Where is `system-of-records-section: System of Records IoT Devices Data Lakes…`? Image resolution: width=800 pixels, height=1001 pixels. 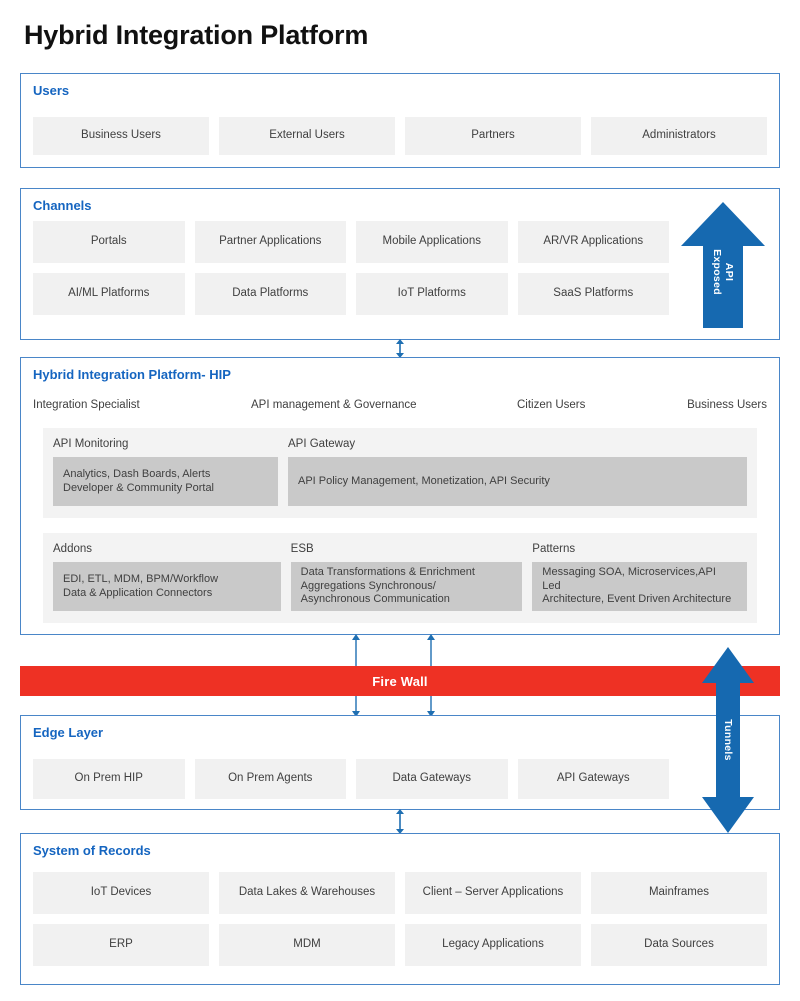 system-of-records-section: System of Records IoT Devices Data Lakes… is located at coordinates (400, 909).